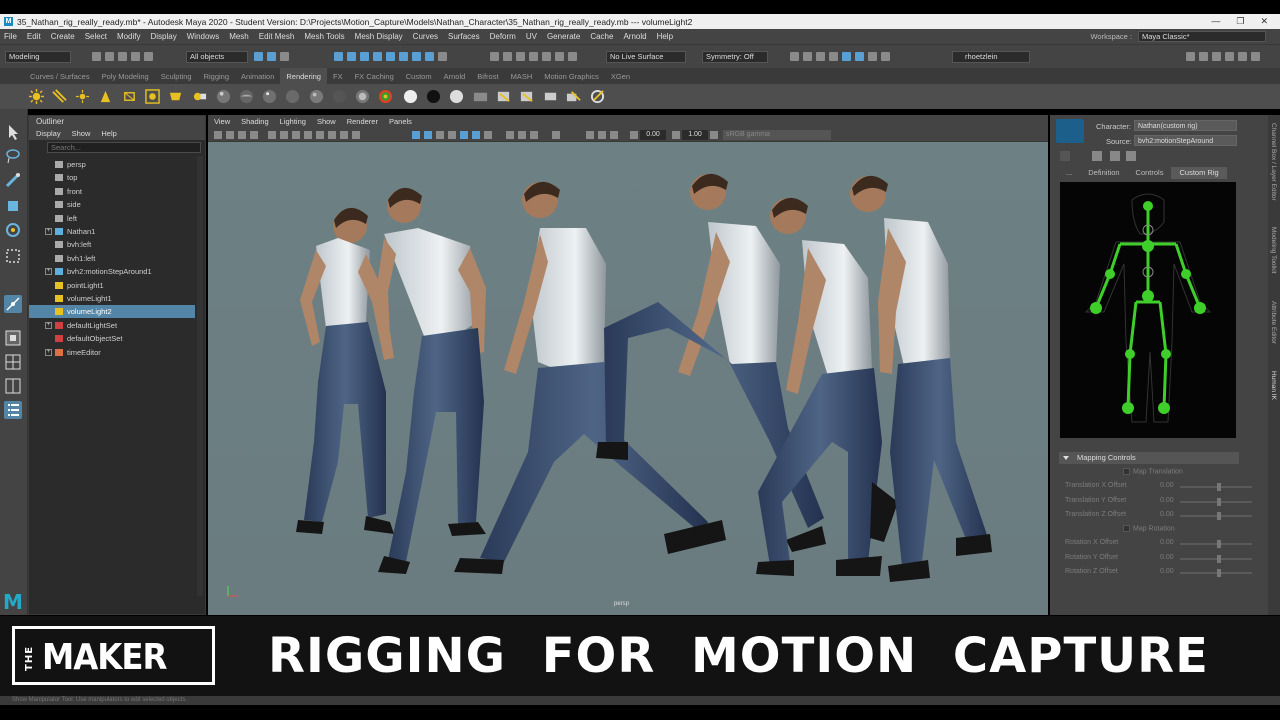  I want to click on two-pane-layout-icon, so click(13, 386).